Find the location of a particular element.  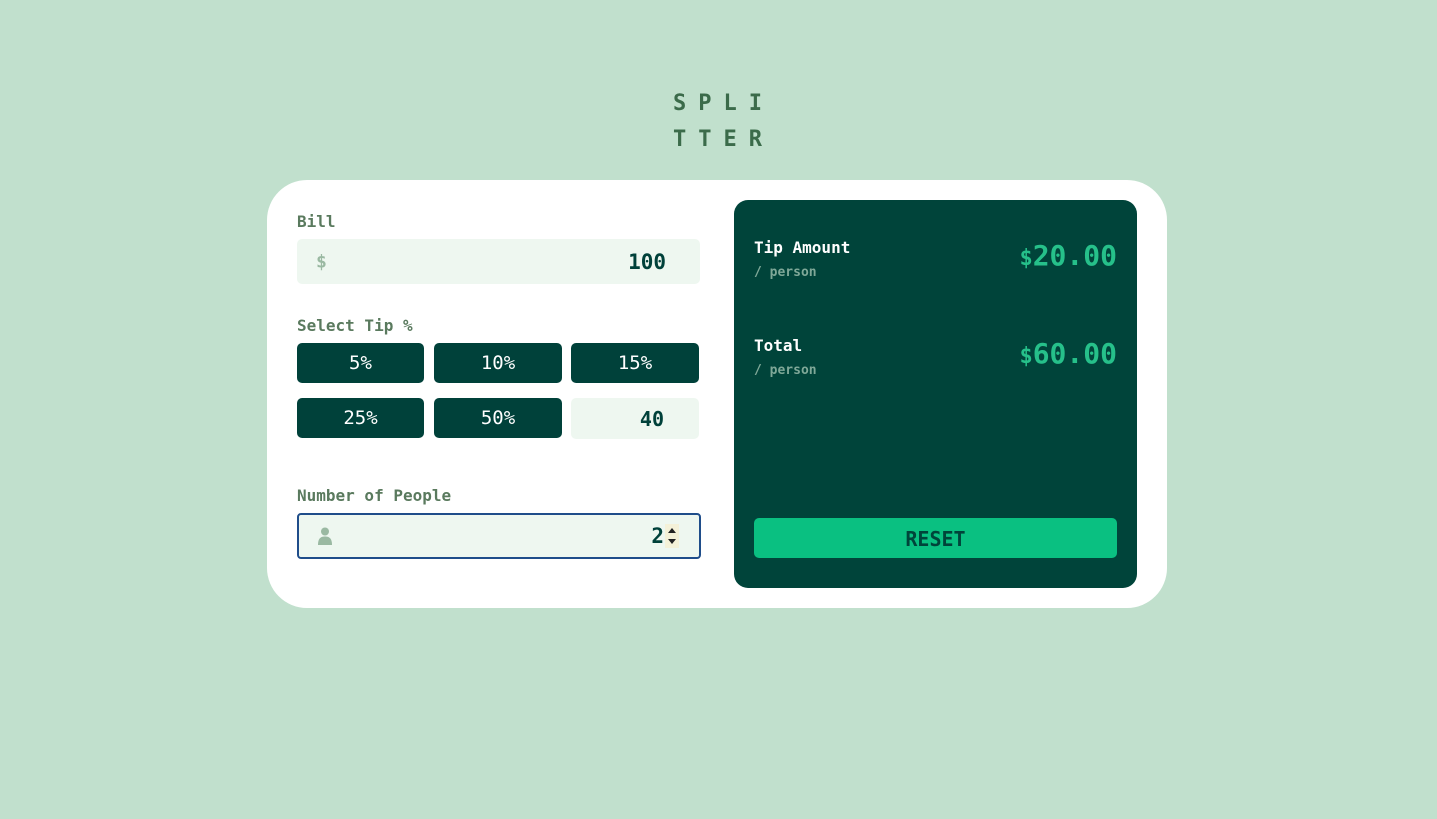

tip-amount-per-person: / person is located at coordinates (785, 272).